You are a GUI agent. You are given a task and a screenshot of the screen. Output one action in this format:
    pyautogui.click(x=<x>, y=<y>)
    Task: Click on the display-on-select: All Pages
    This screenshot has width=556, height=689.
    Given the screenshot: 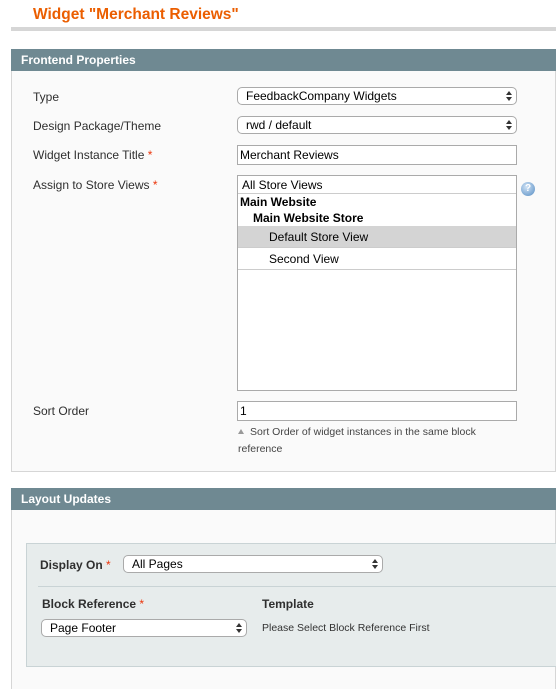 What is the action you would take?
    pyautogui.click(x=253, y=564)
    